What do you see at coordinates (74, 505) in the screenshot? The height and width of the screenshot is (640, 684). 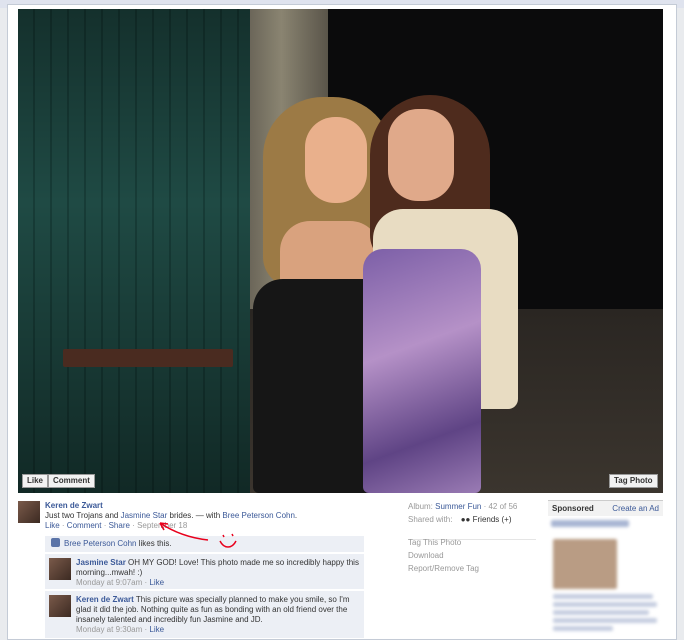 I see `post-author: Keren de Zwart` at bounding box center [74, 505].